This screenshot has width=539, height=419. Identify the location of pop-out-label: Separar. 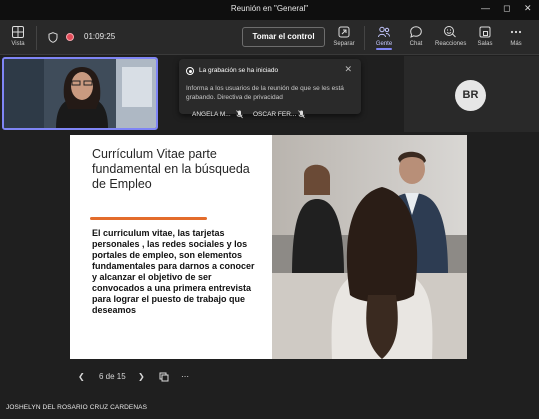
(344, 44).